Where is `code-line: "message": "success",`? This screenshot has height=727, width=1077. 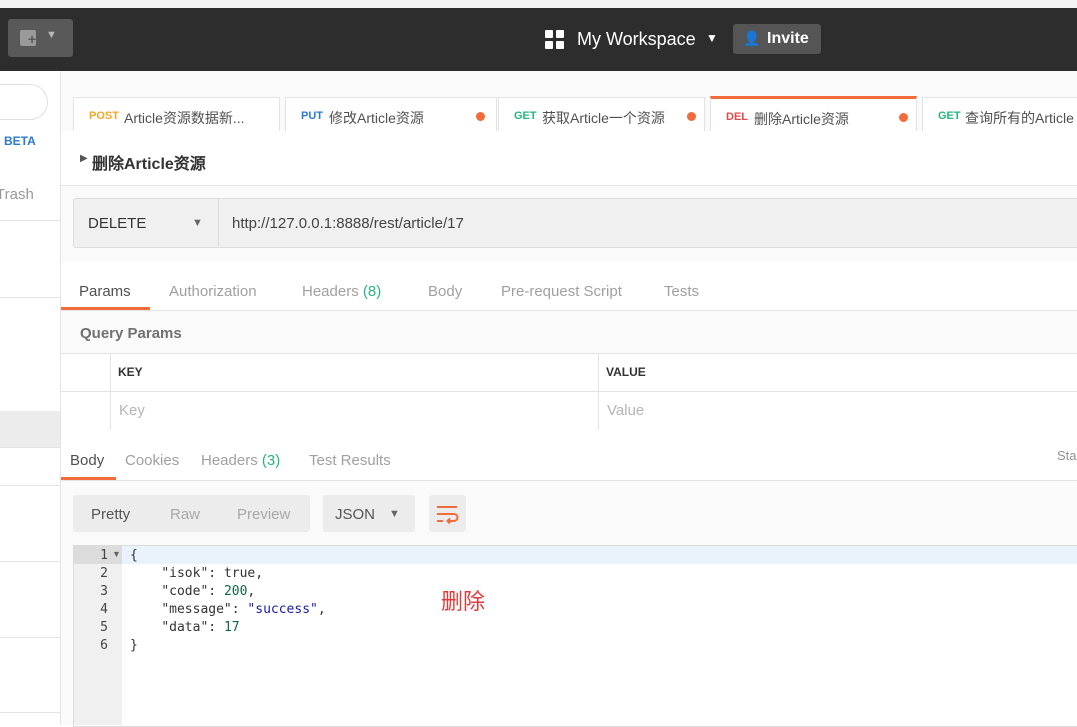
code-line: "message": "success", is located at coordinates (243, 609).